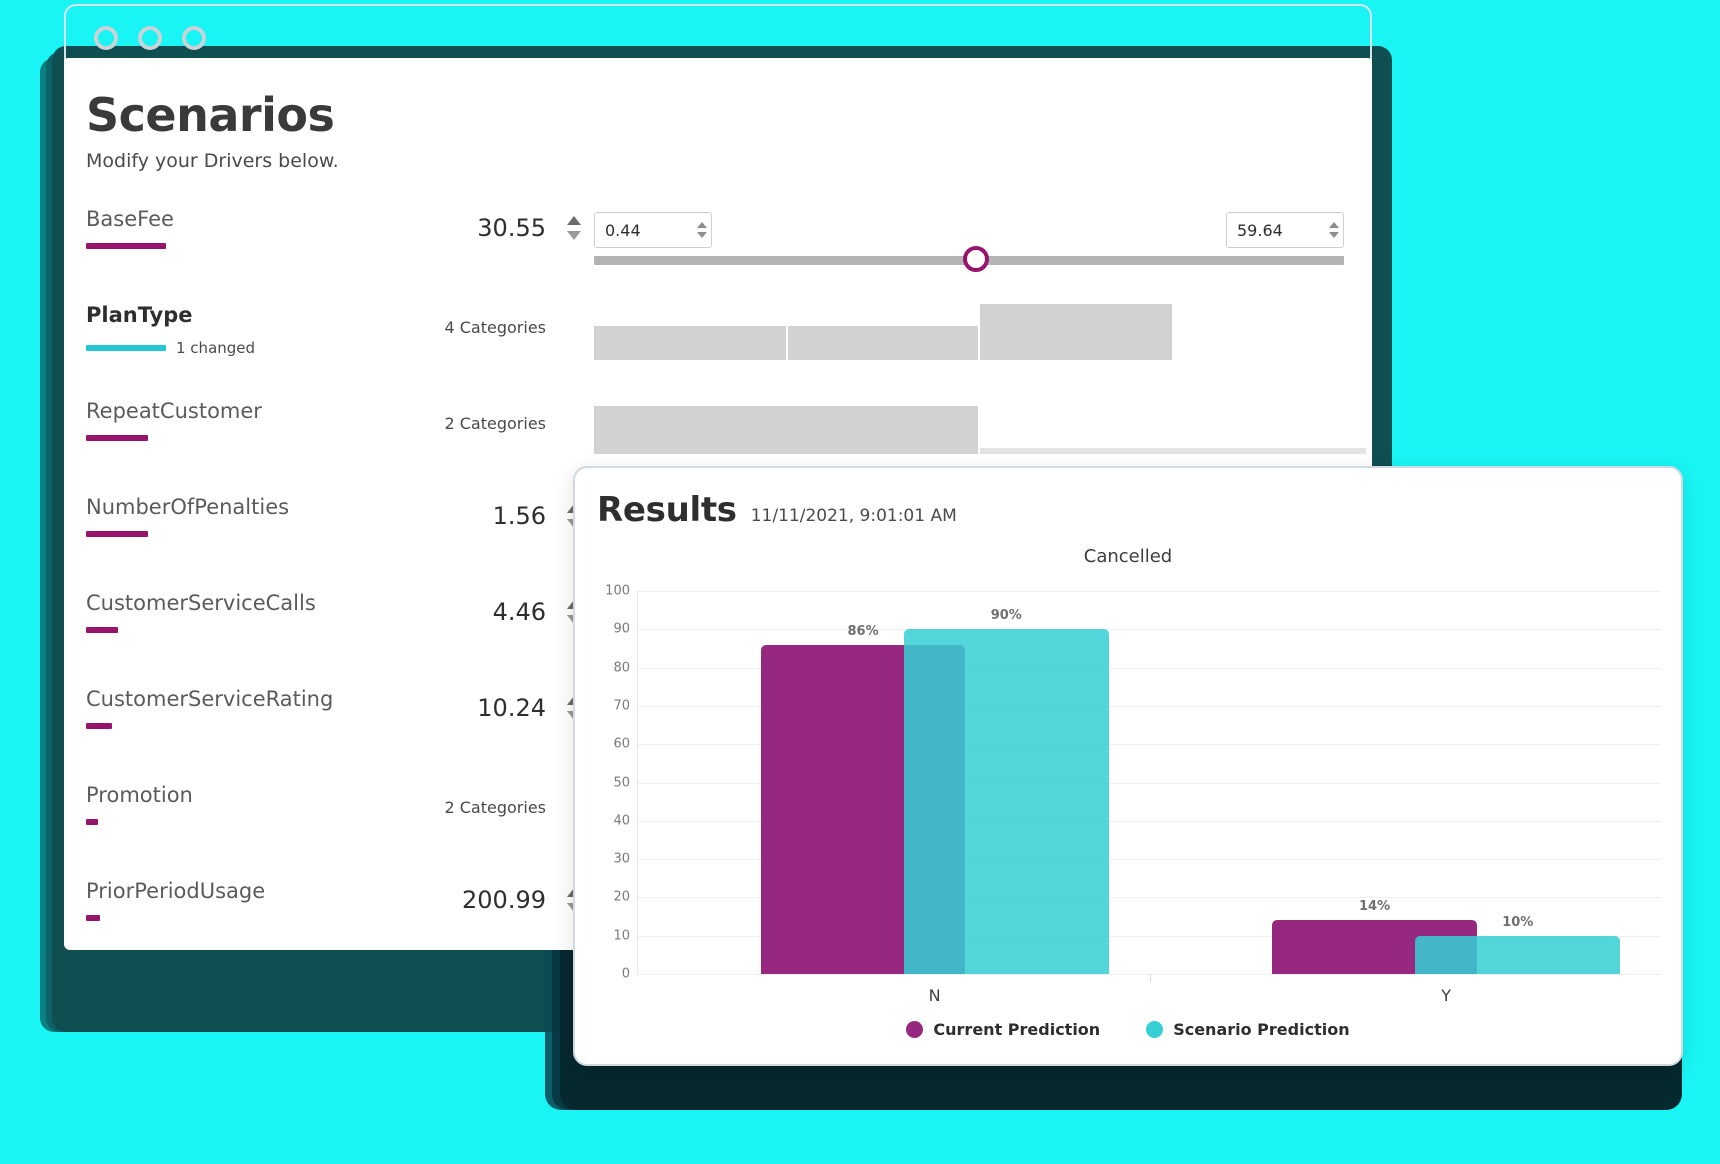  What do you see at coordinates (1128, 1029) in the screenshot?
I see `chart-legend: Current Prediction Scenario Prediction` at bounding box center [1128, 1029].